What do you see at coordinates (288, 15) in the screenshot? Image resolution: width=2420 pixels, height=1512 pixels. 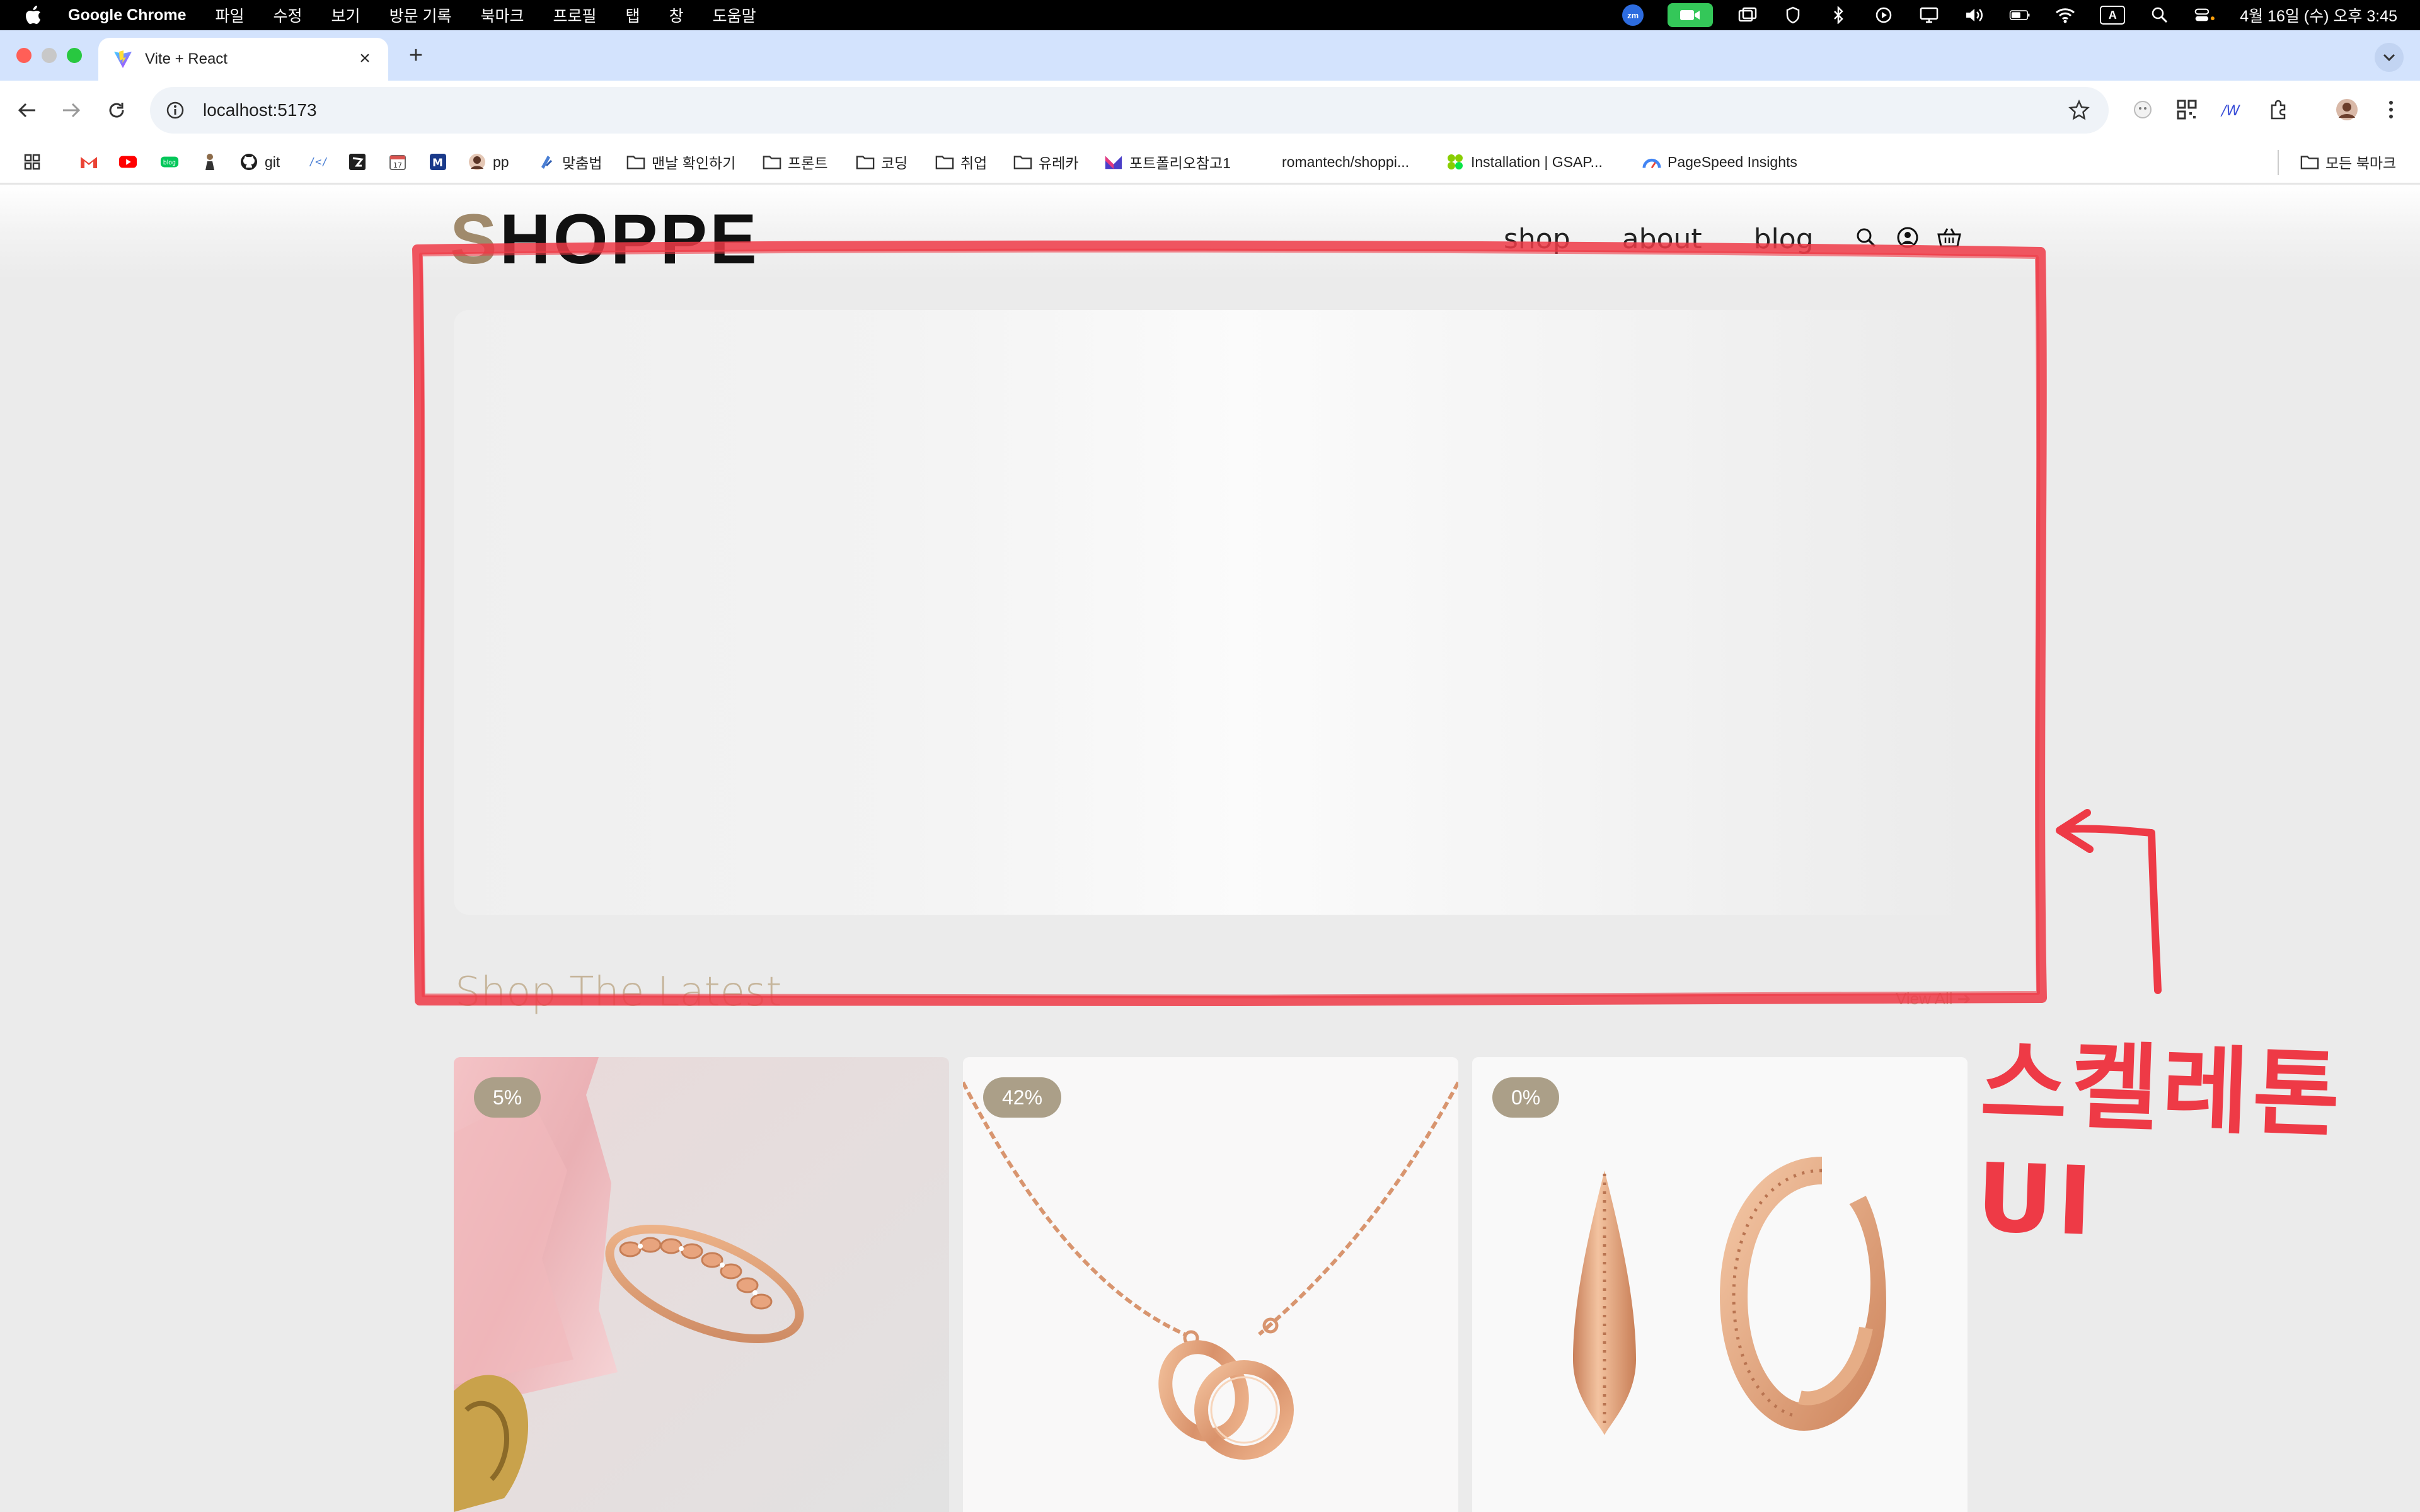 I see `menu-edit: 수정` at bounding box center [288, 15].